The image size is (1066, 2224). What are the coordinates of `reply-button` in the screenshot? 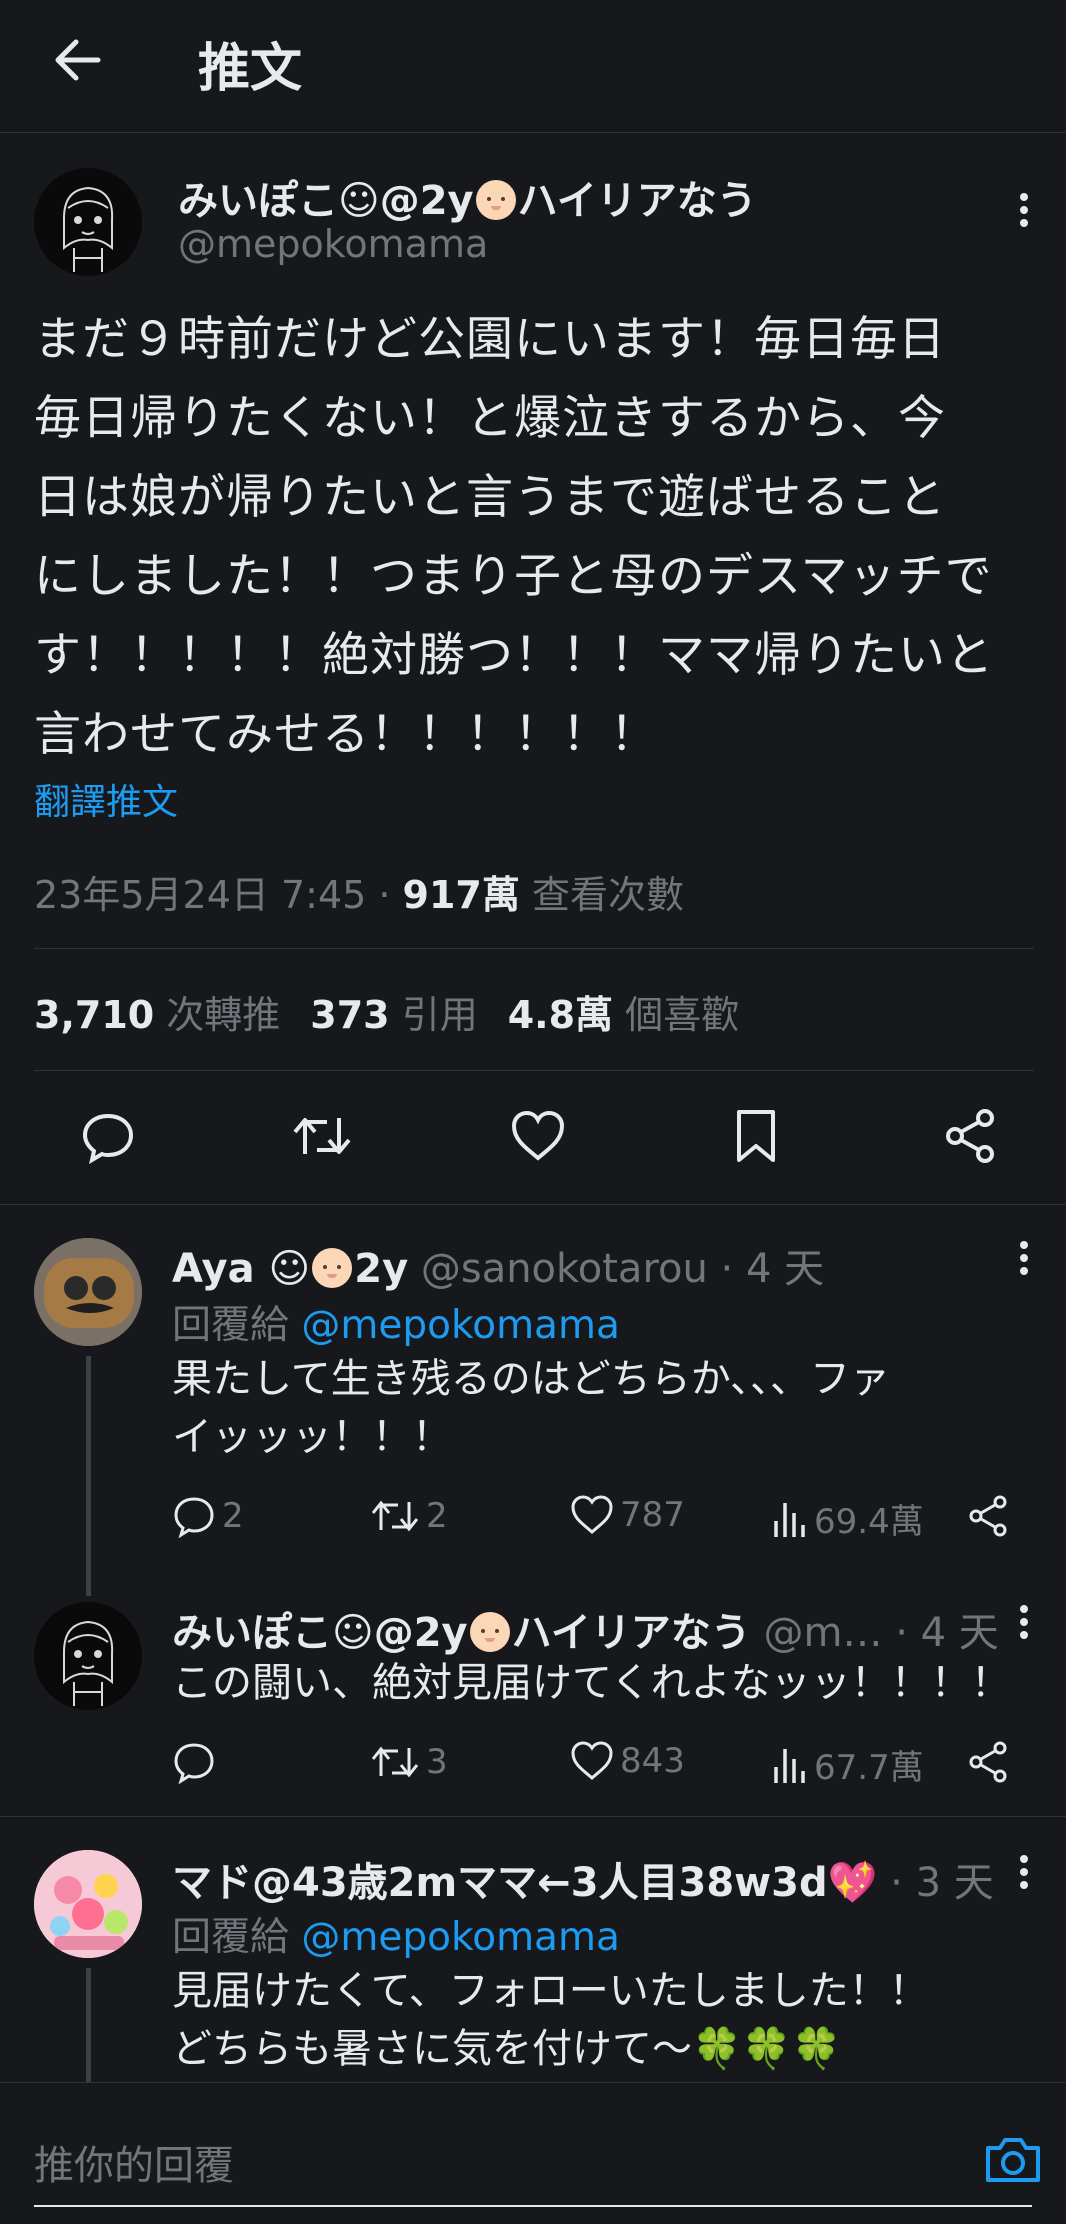 It's located at (197, 1762).